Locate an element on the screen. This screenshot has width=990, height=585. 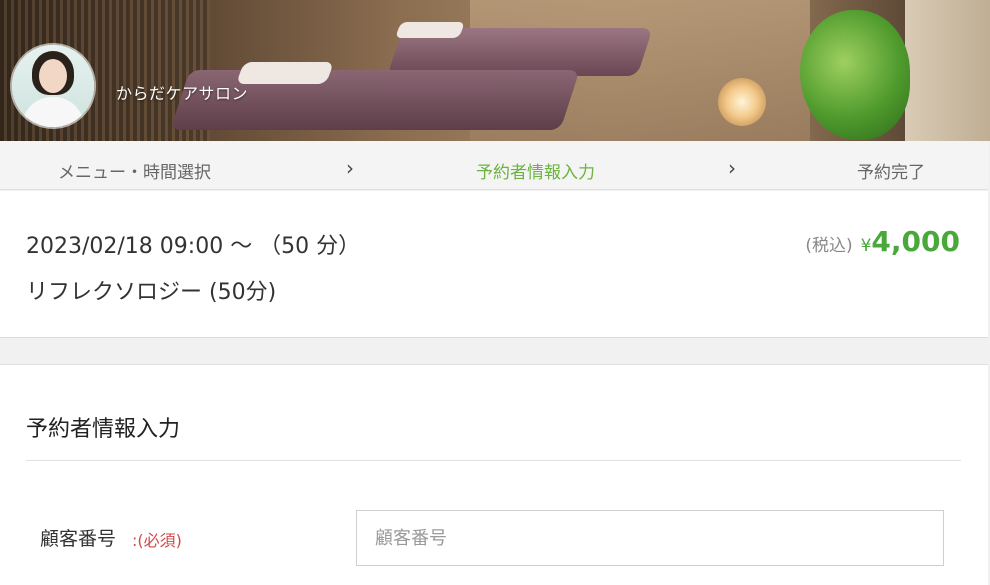
customer-number-label: 顧客番号 is located at coordinates (78, 539).